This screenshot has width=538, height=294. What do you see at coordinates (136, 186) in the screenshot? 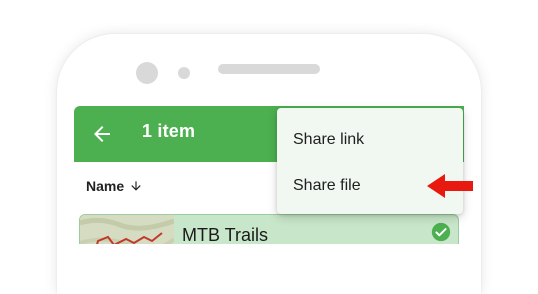
I see `arrow-down-icon` at bounding box center [136, 186].